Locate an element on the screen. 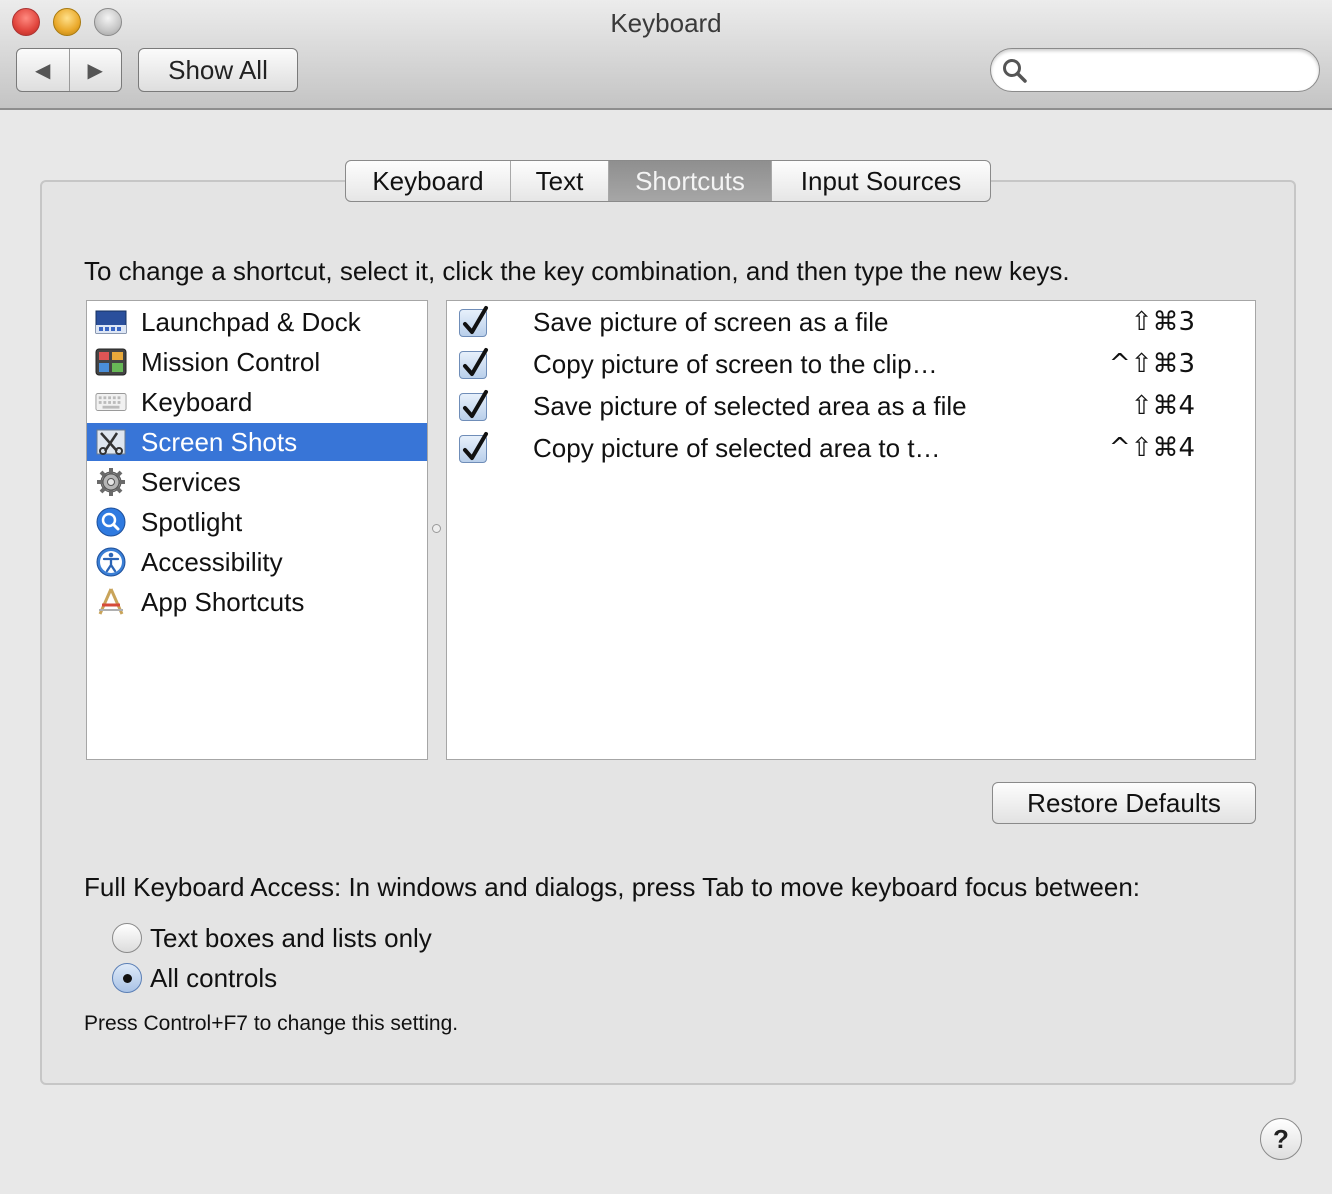 The height and width of the screenshot is (1194, 1332). category-label: Services is located at coordinates (191, 481).